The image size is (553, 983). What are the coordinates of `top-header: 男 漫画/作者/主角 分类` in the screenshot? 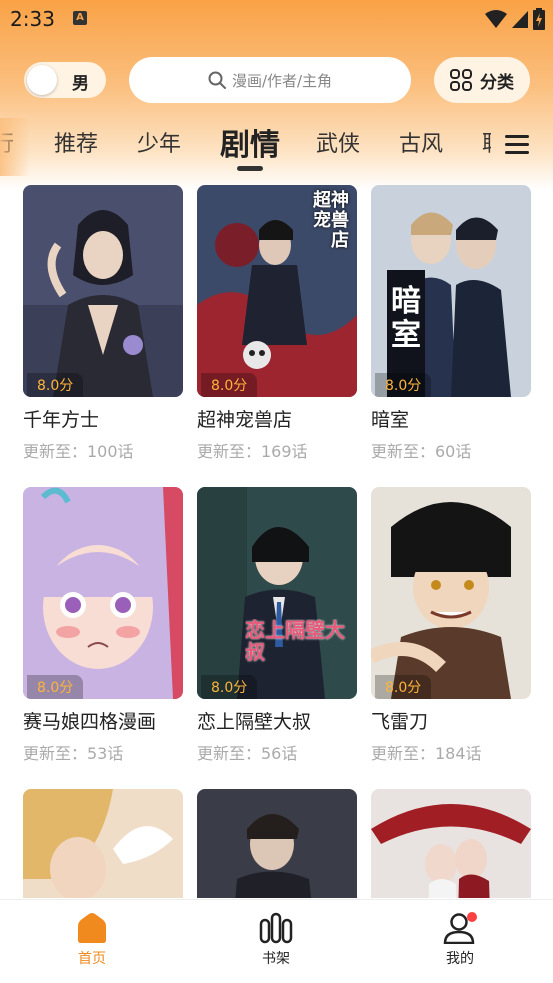 It's located at (276, 80).